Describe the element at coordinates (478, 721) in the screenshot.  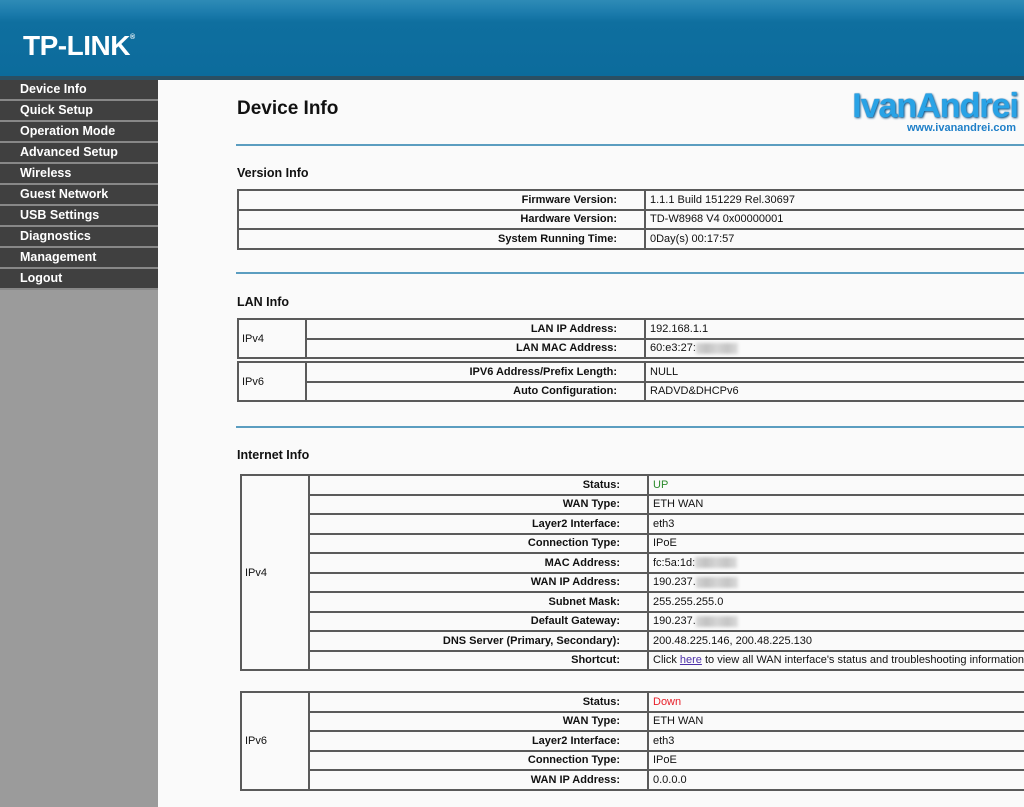
I see `ipv6-wan-type-label: WAN Type:` at that location.